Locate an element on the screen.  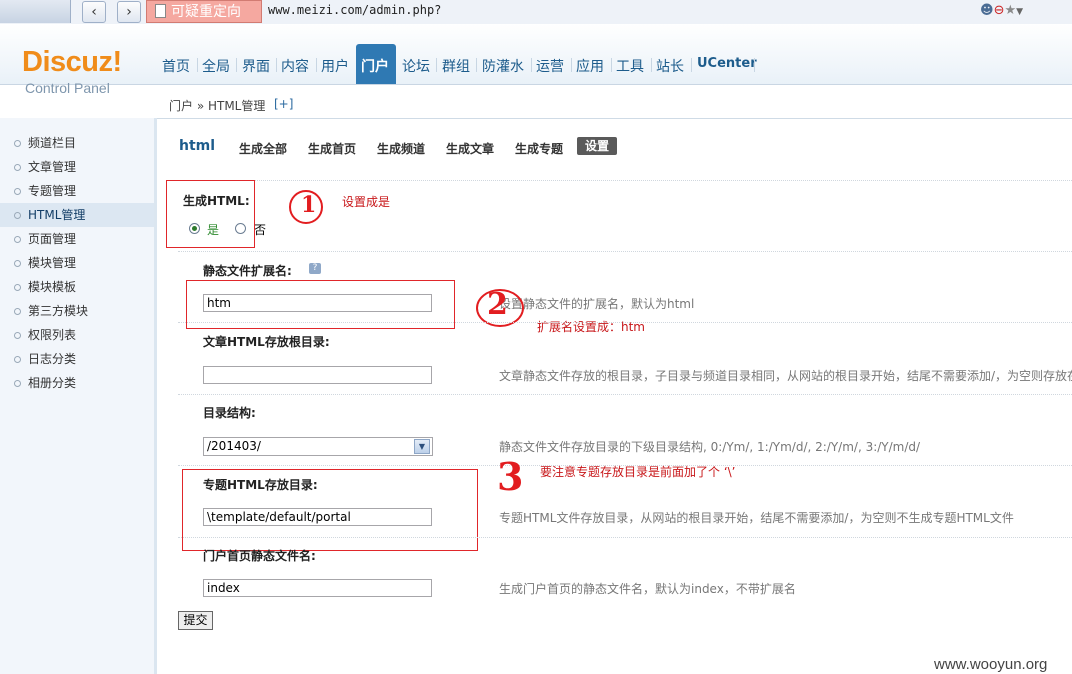
sidebar-item-html: HTML管理 is located at coordinates (77, 215).